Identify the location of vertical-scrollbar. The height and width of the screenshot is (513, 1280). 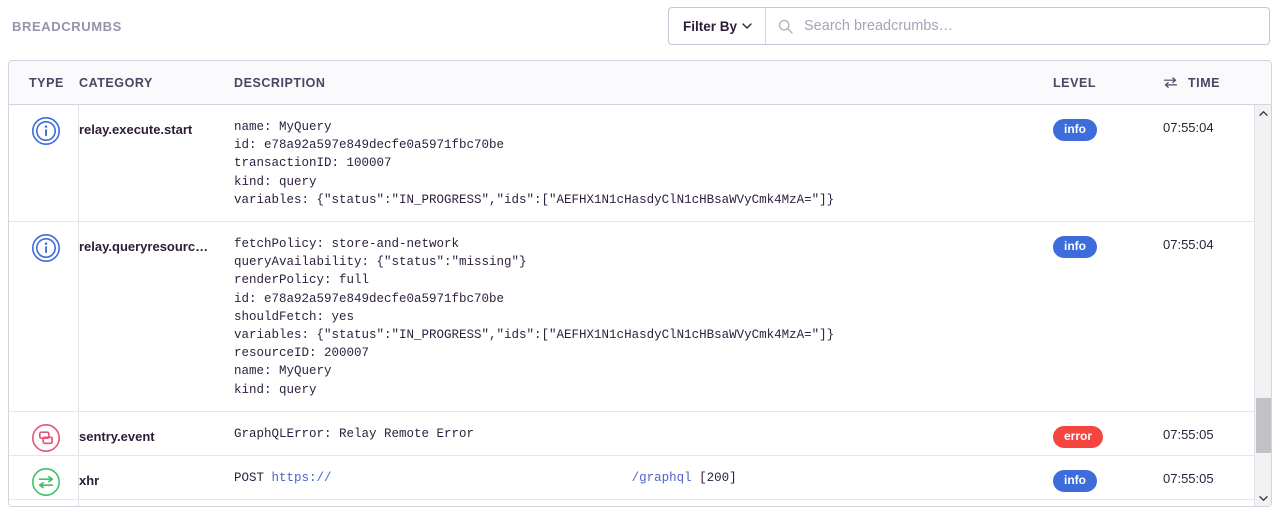
(1262, 305).